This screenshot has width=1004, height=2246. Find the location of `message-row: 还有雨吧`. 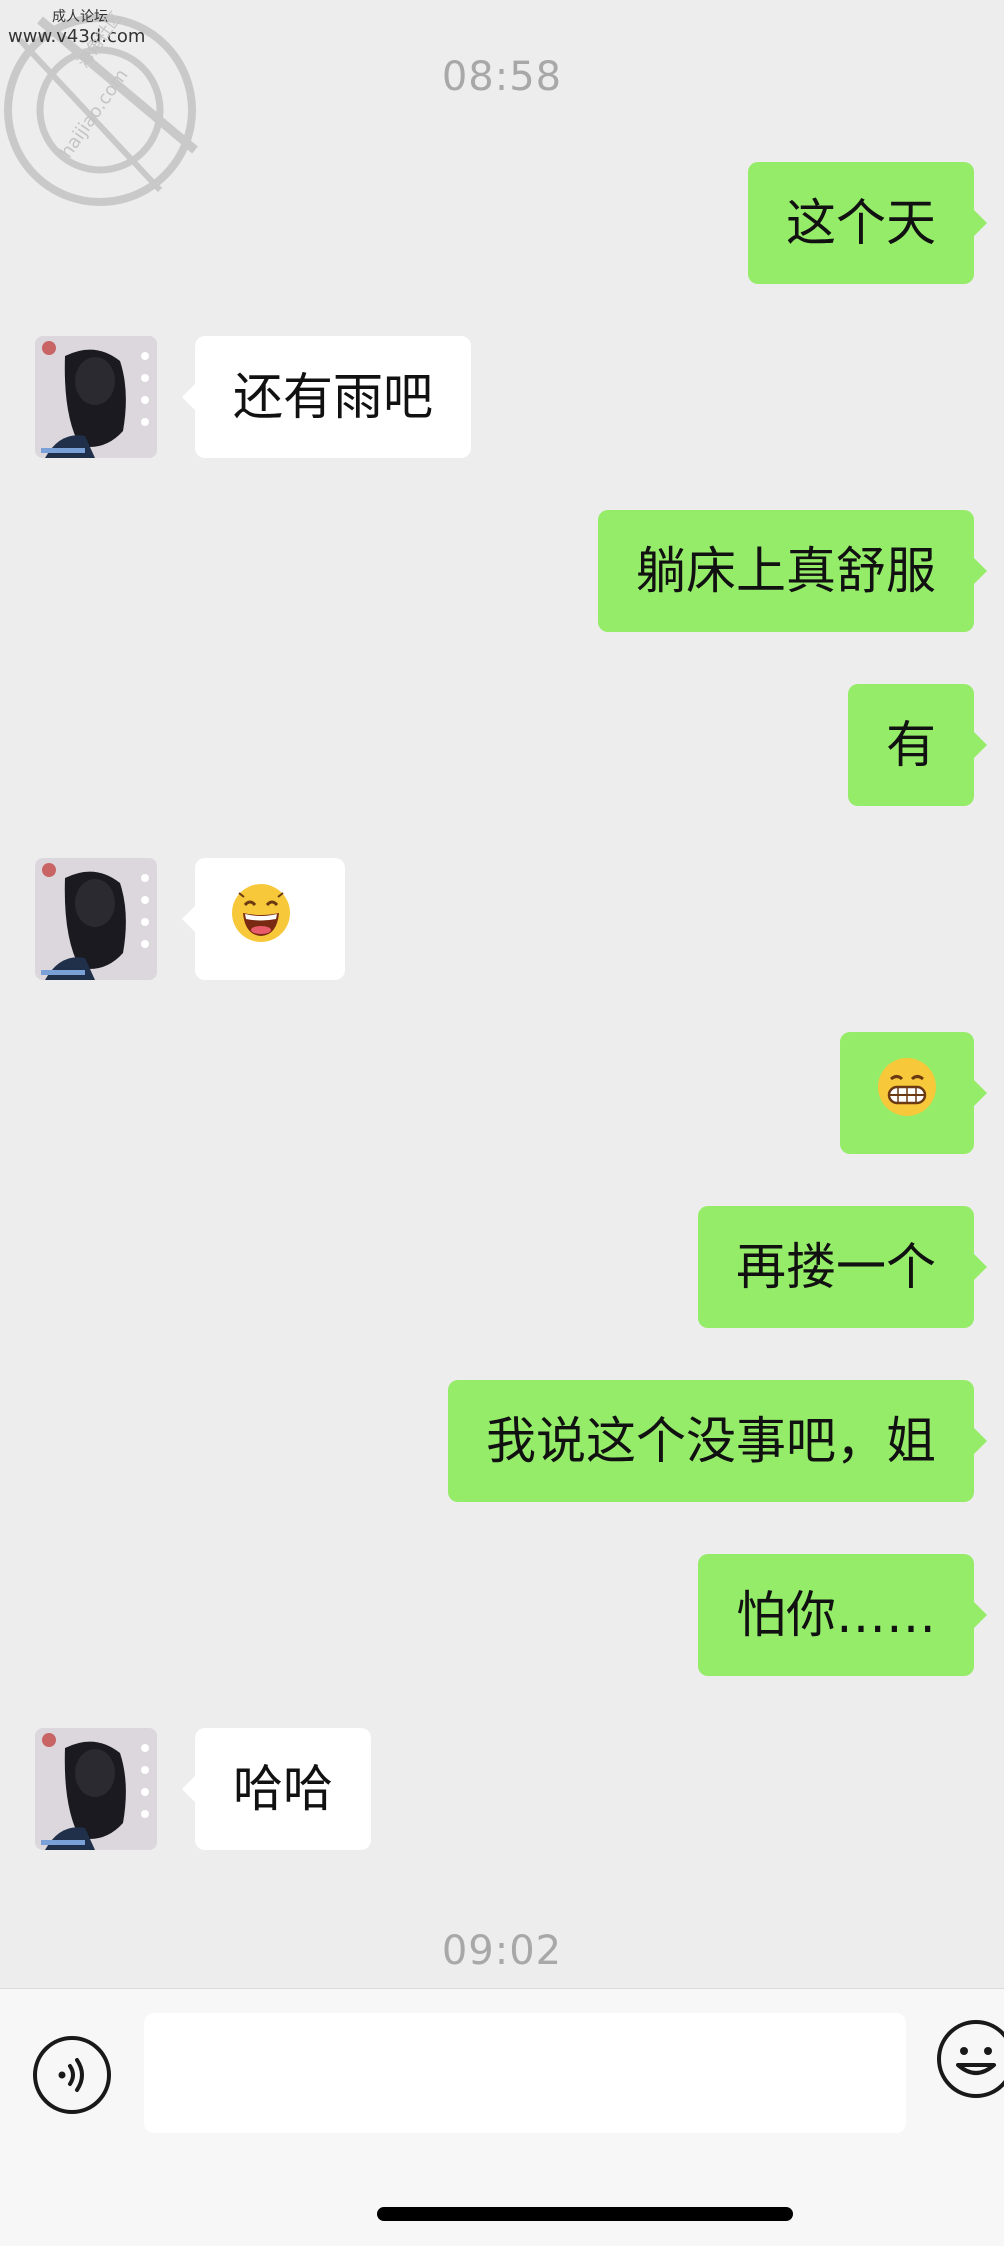

message-row: 还有雨吧 is located at coordinates (502, 397).